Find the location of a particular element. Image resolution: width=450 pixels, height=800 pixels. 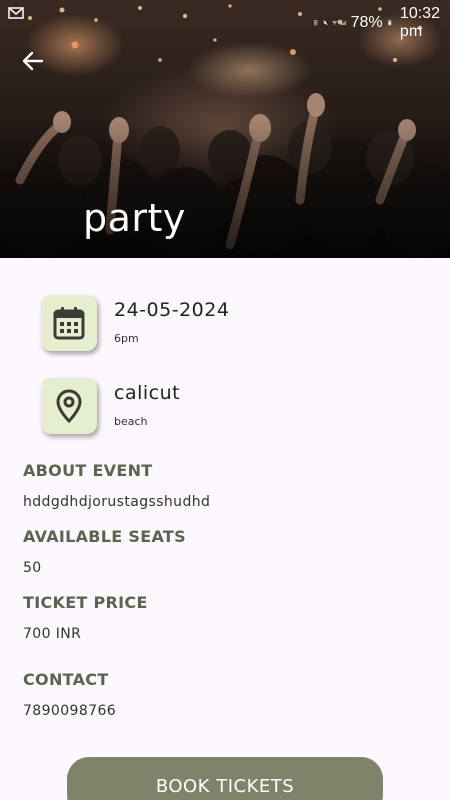

back-arrow-icon is located at coordinates (33, 61).